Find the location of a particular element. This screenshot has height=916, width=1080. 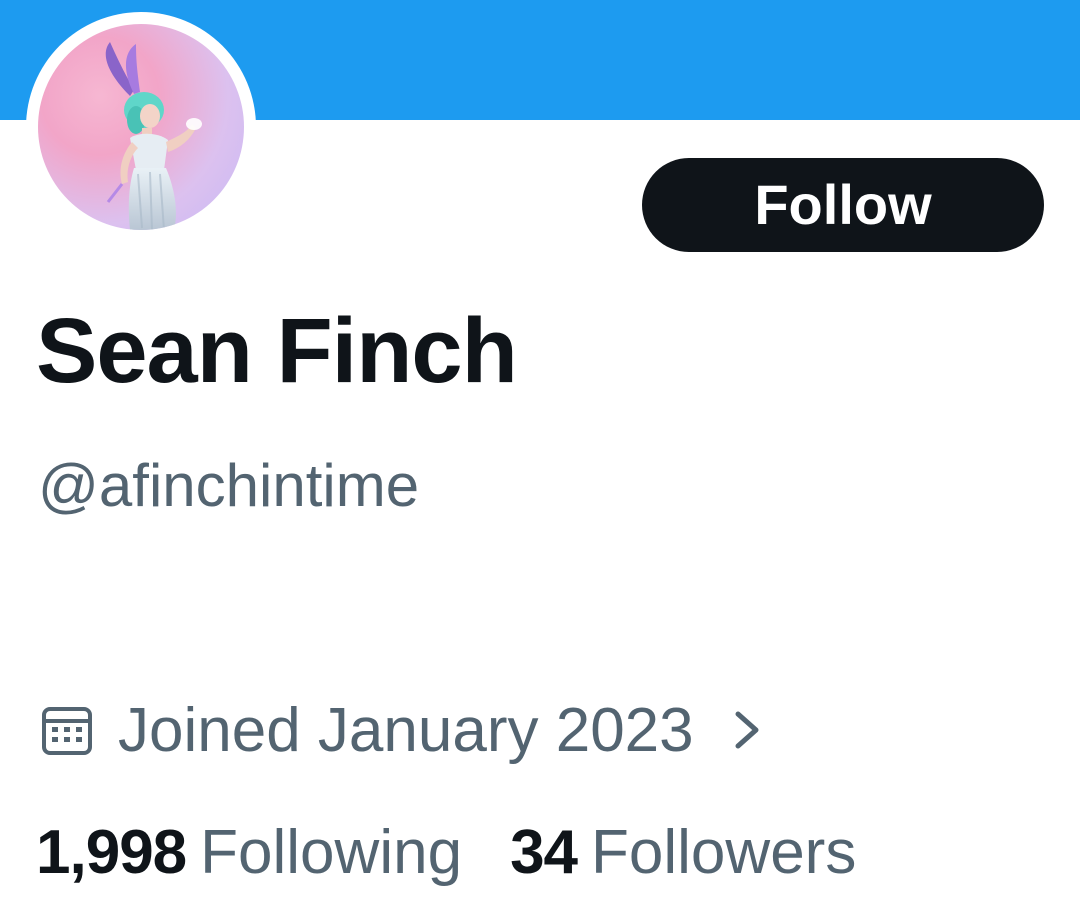

follow-button: Follow is located at coordinates (843, 205).